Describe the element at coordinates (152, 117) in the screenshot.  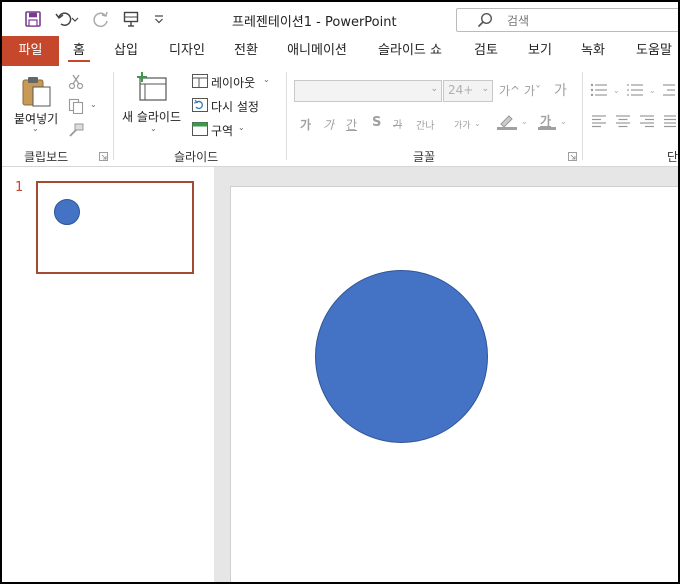
I see `new-slide-label: 새 슬라이드` at that location.